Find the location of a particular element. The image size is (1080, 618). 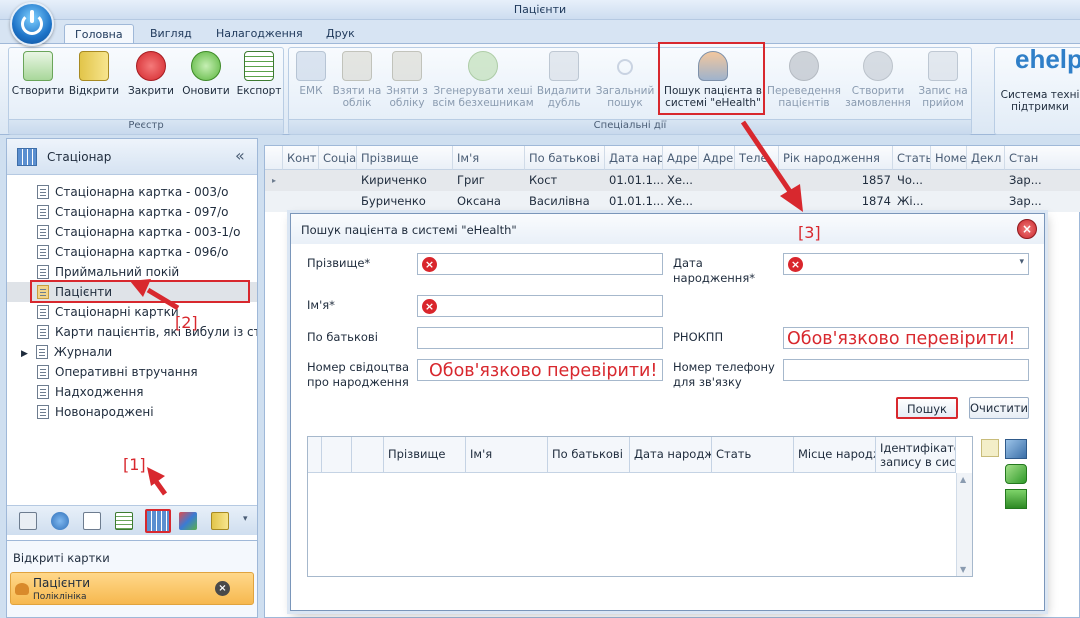

close-button: Закрити is located at coordinates (151, 74).